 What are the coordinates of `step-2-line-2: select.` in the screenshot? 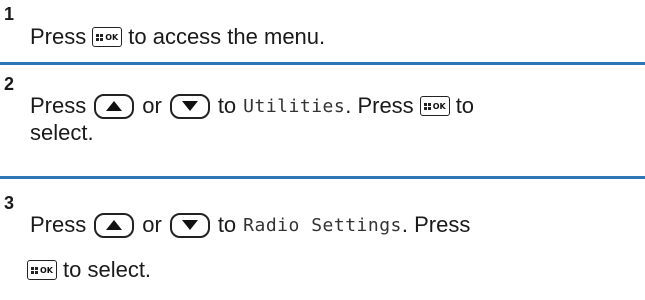 It's located at (62, 133).